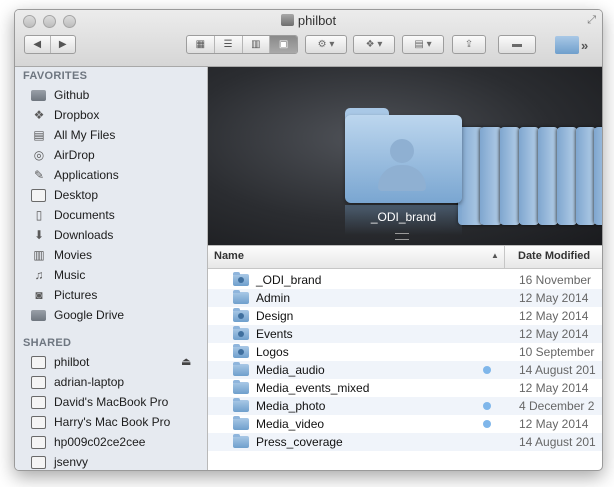 Image resolution: width=614 pixels, height=487 pixels. Describe the element at coordinates (111, 175) in the screenshot. I see `sidebar-item-applications: ✎ Applications` at that location.